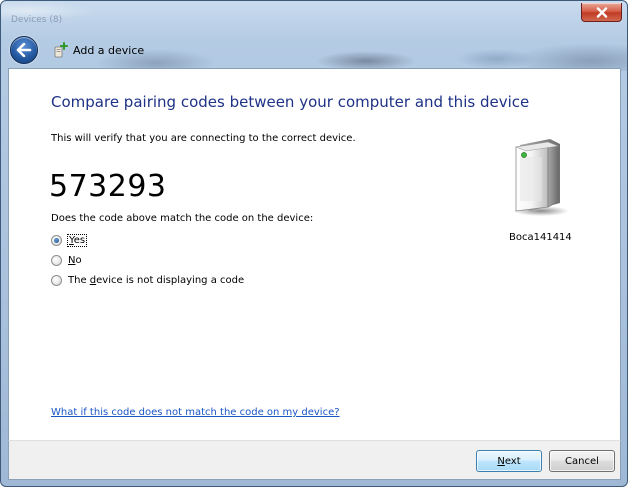  I want to click on back-button, so click(24, 50).